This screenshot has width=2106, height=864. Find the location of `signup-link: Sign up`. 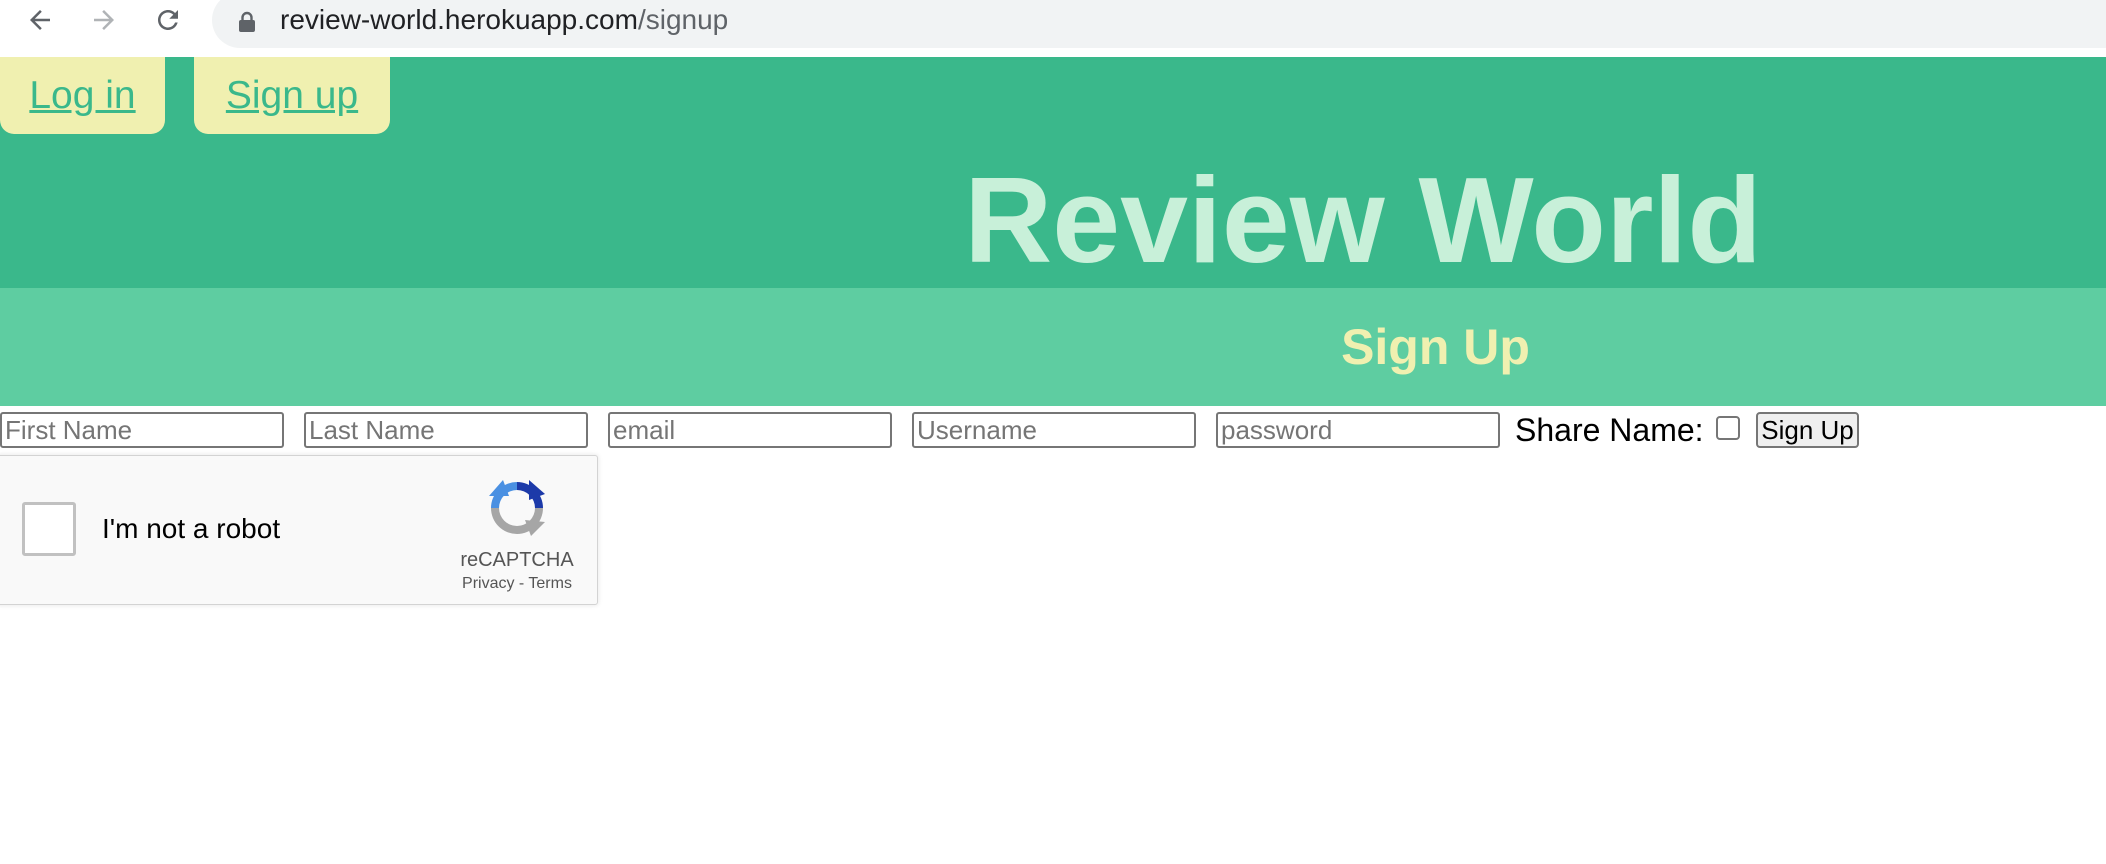

signup-link: Sign up is located at coordinates (292, 95).